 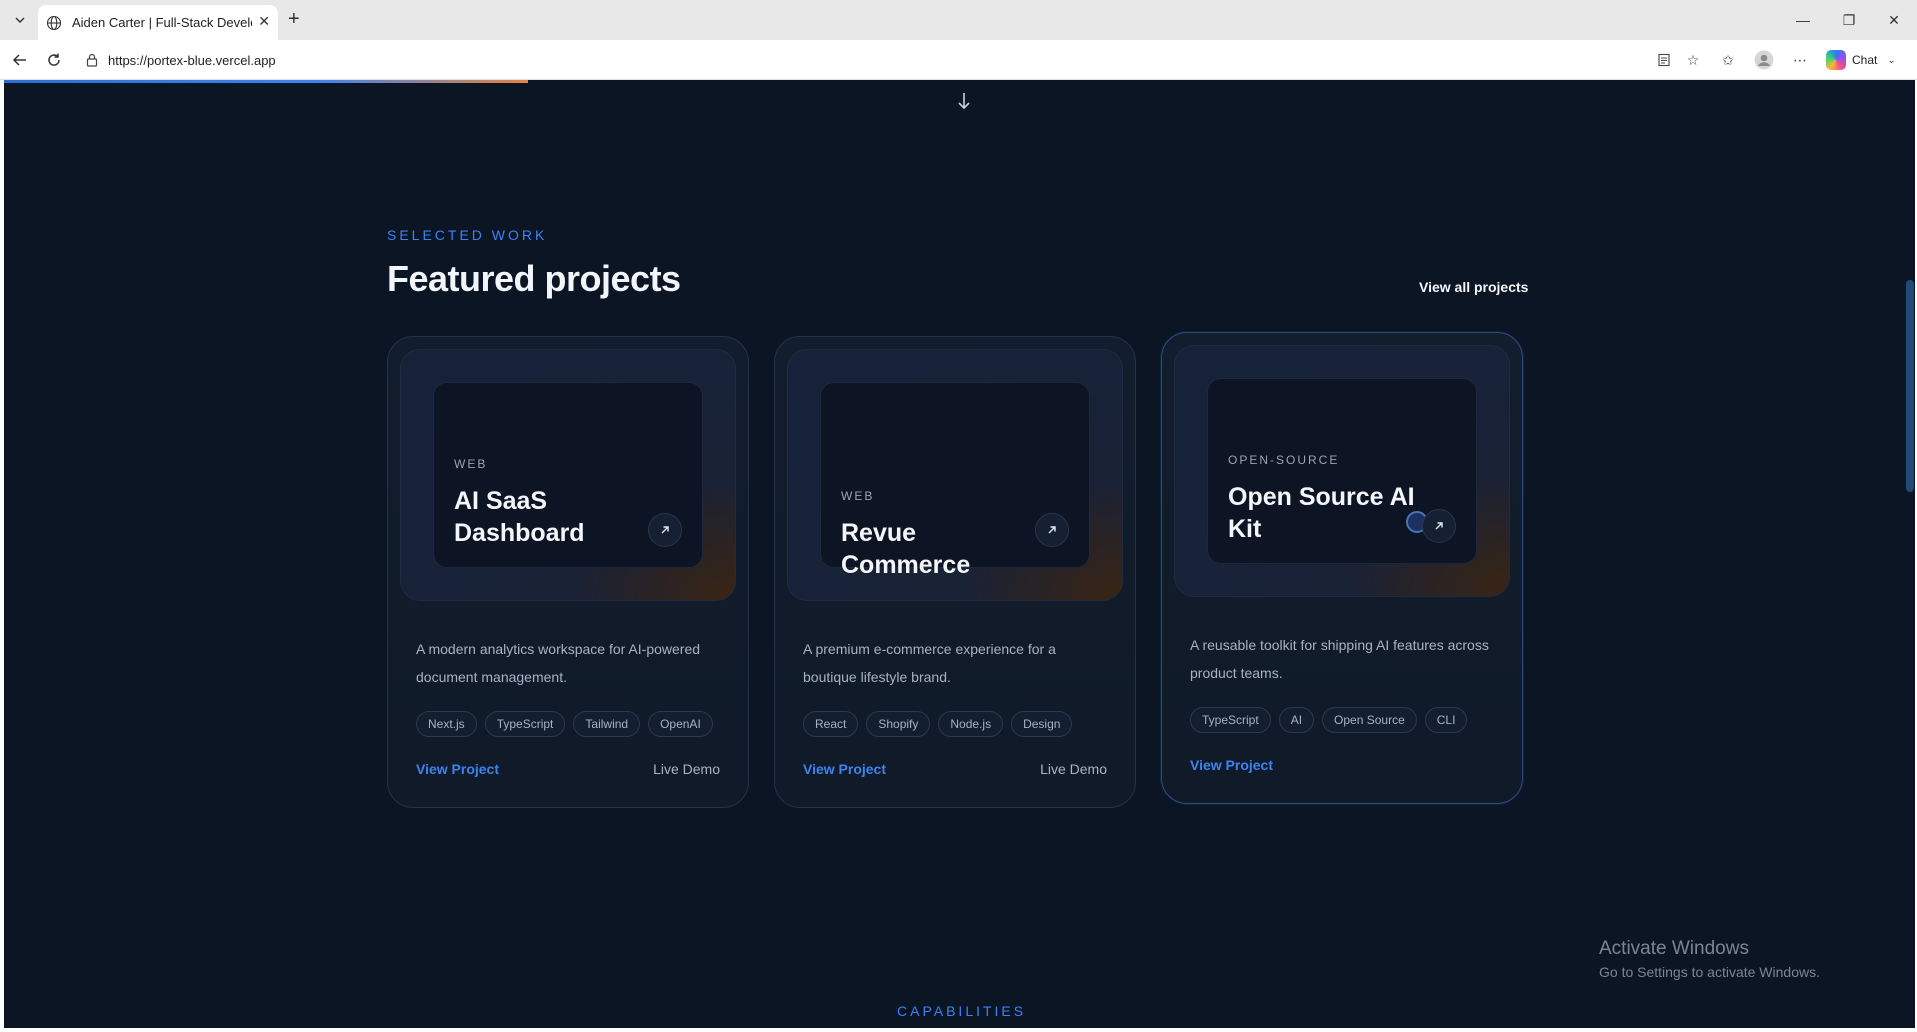 I want to click on refresh-icon, so click(x=54, y=59).